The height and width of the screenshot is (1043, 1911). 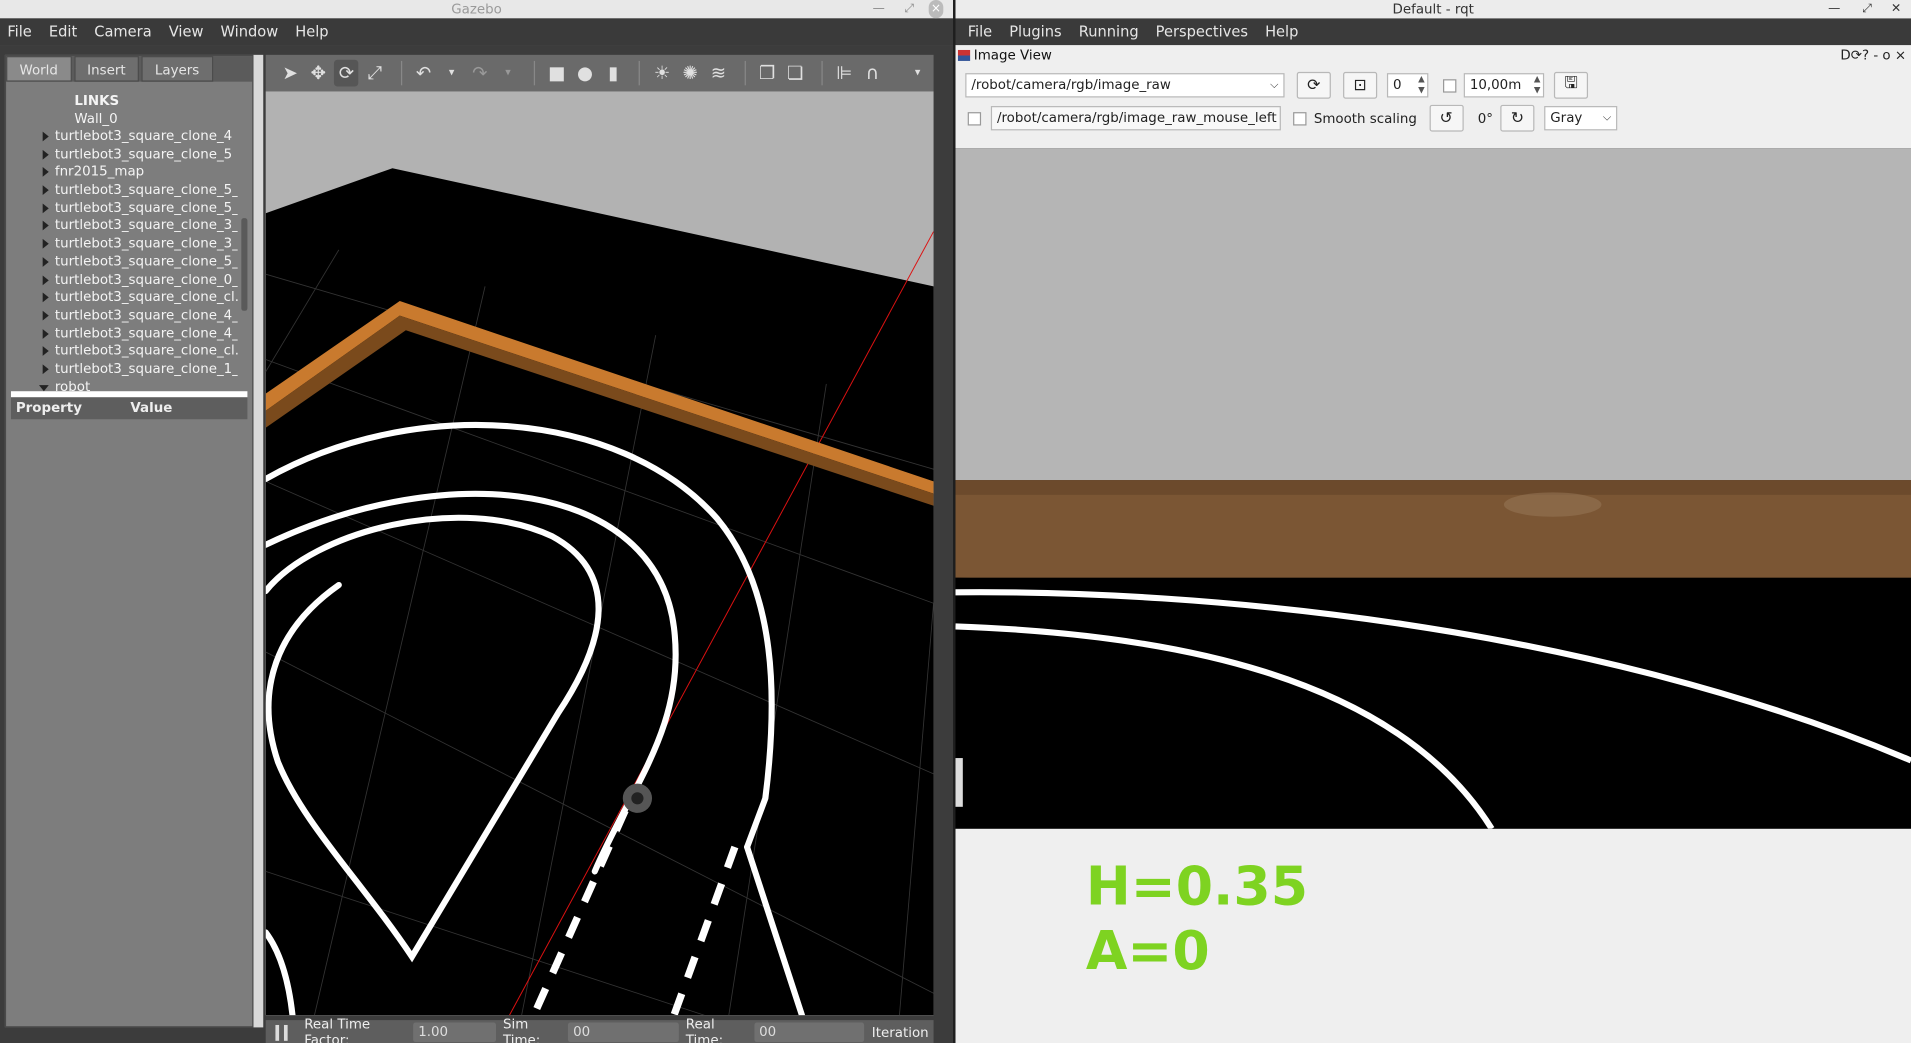 What do you see at coordinates (122, 137) in the screenshot?
I see `tree-node: turtlebot3_square_clone_4` at bounding box center [122, 137].